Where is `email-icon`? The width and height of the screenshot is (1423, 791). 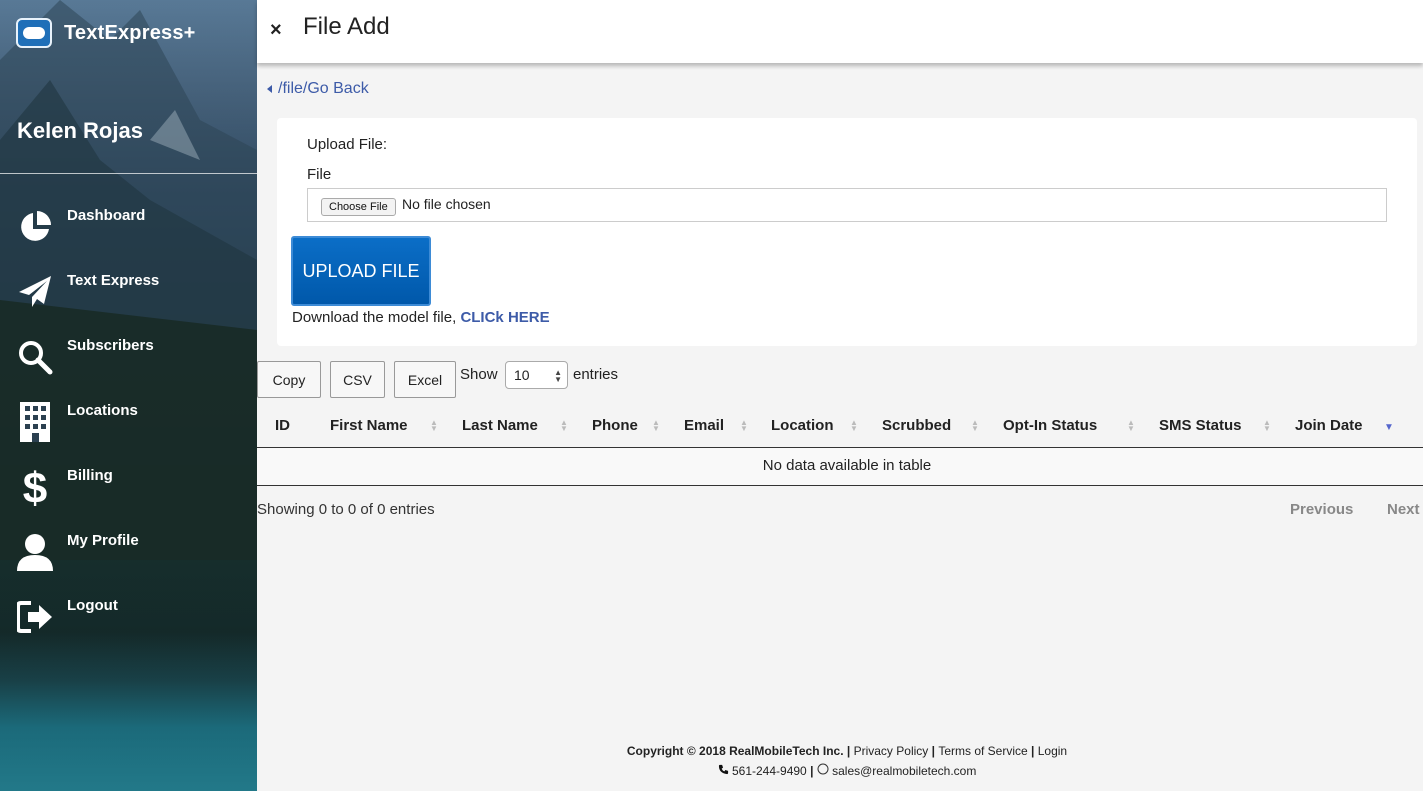 email-icon is located at coordinates (824, 770).